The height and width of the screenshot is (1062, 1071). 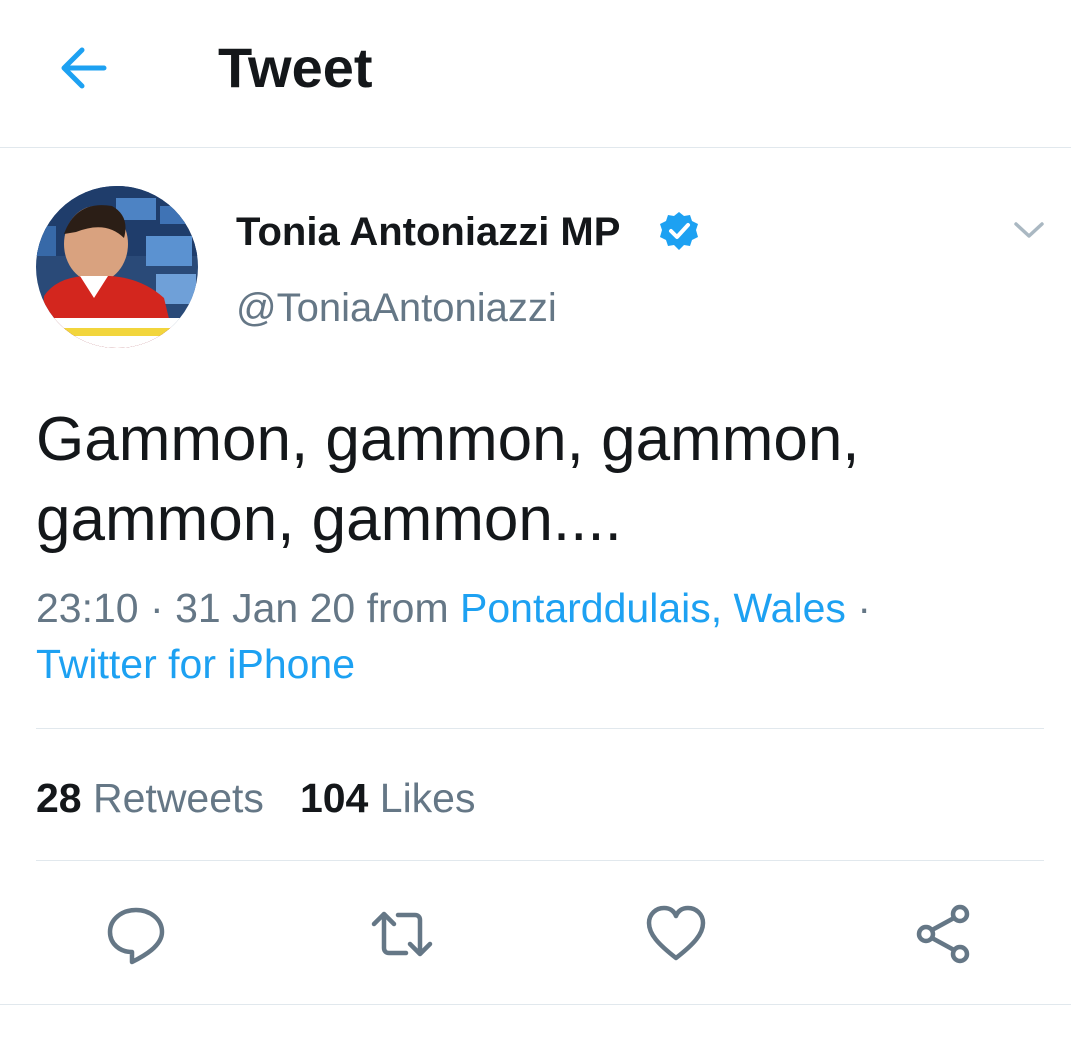 I want to click on retweets-label: Retweets, so click(x=178, y=798).